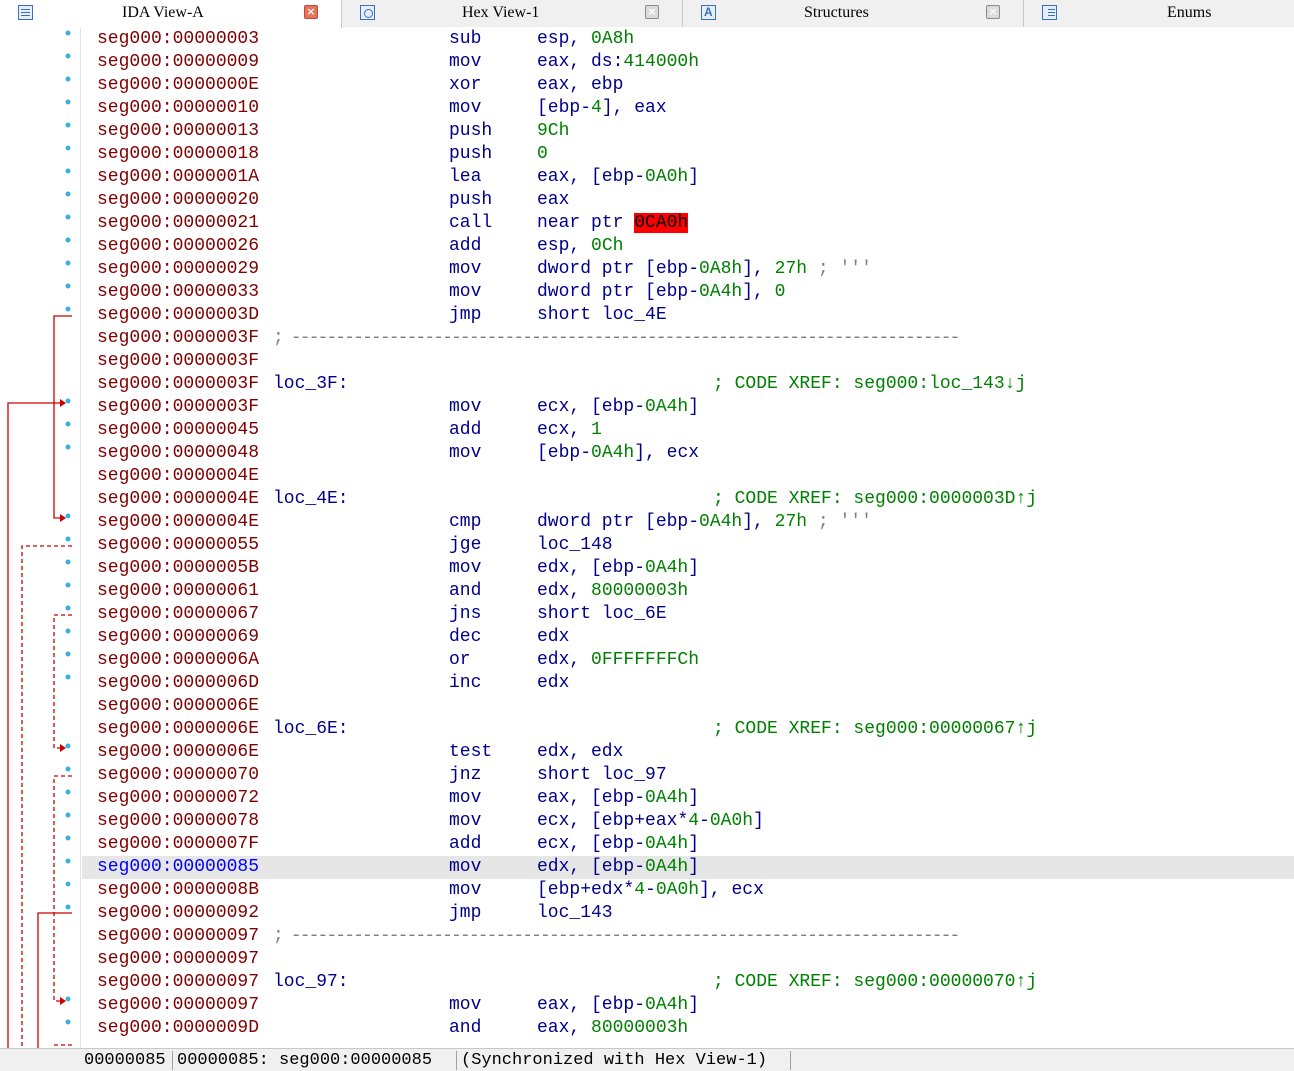 This screenshot has width=1294, height=1071. I want to click on address: seg000:00000097, so click(178, 936).